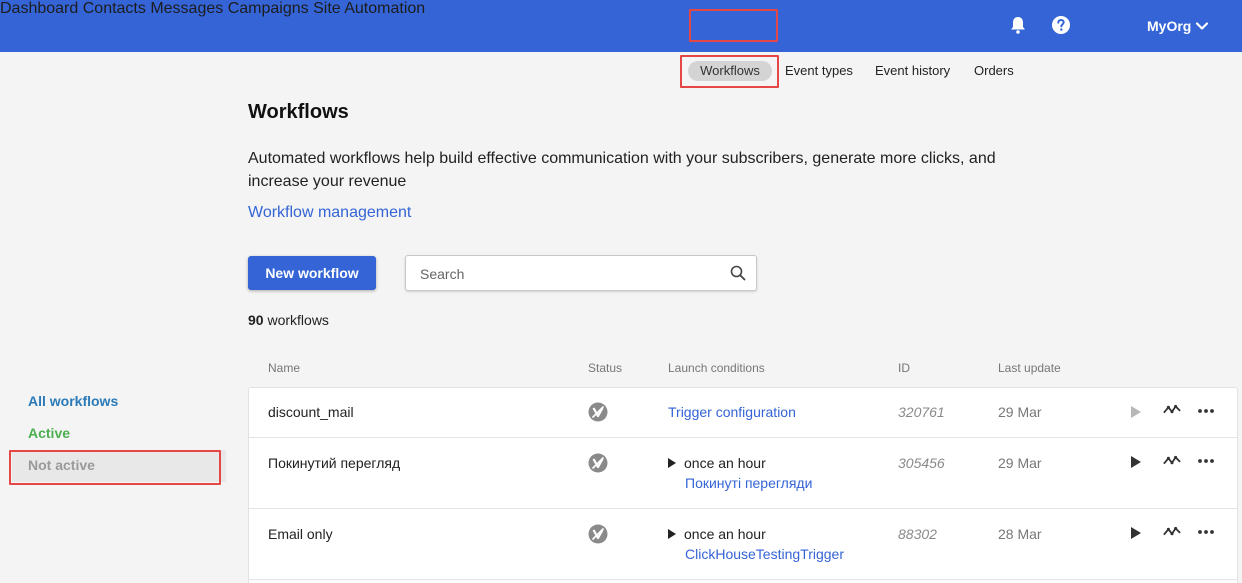  What do you see at coordinates (115, 467) in the screenshot?
I see `filter-not-active-highlight` at bounding box center [115, 467].